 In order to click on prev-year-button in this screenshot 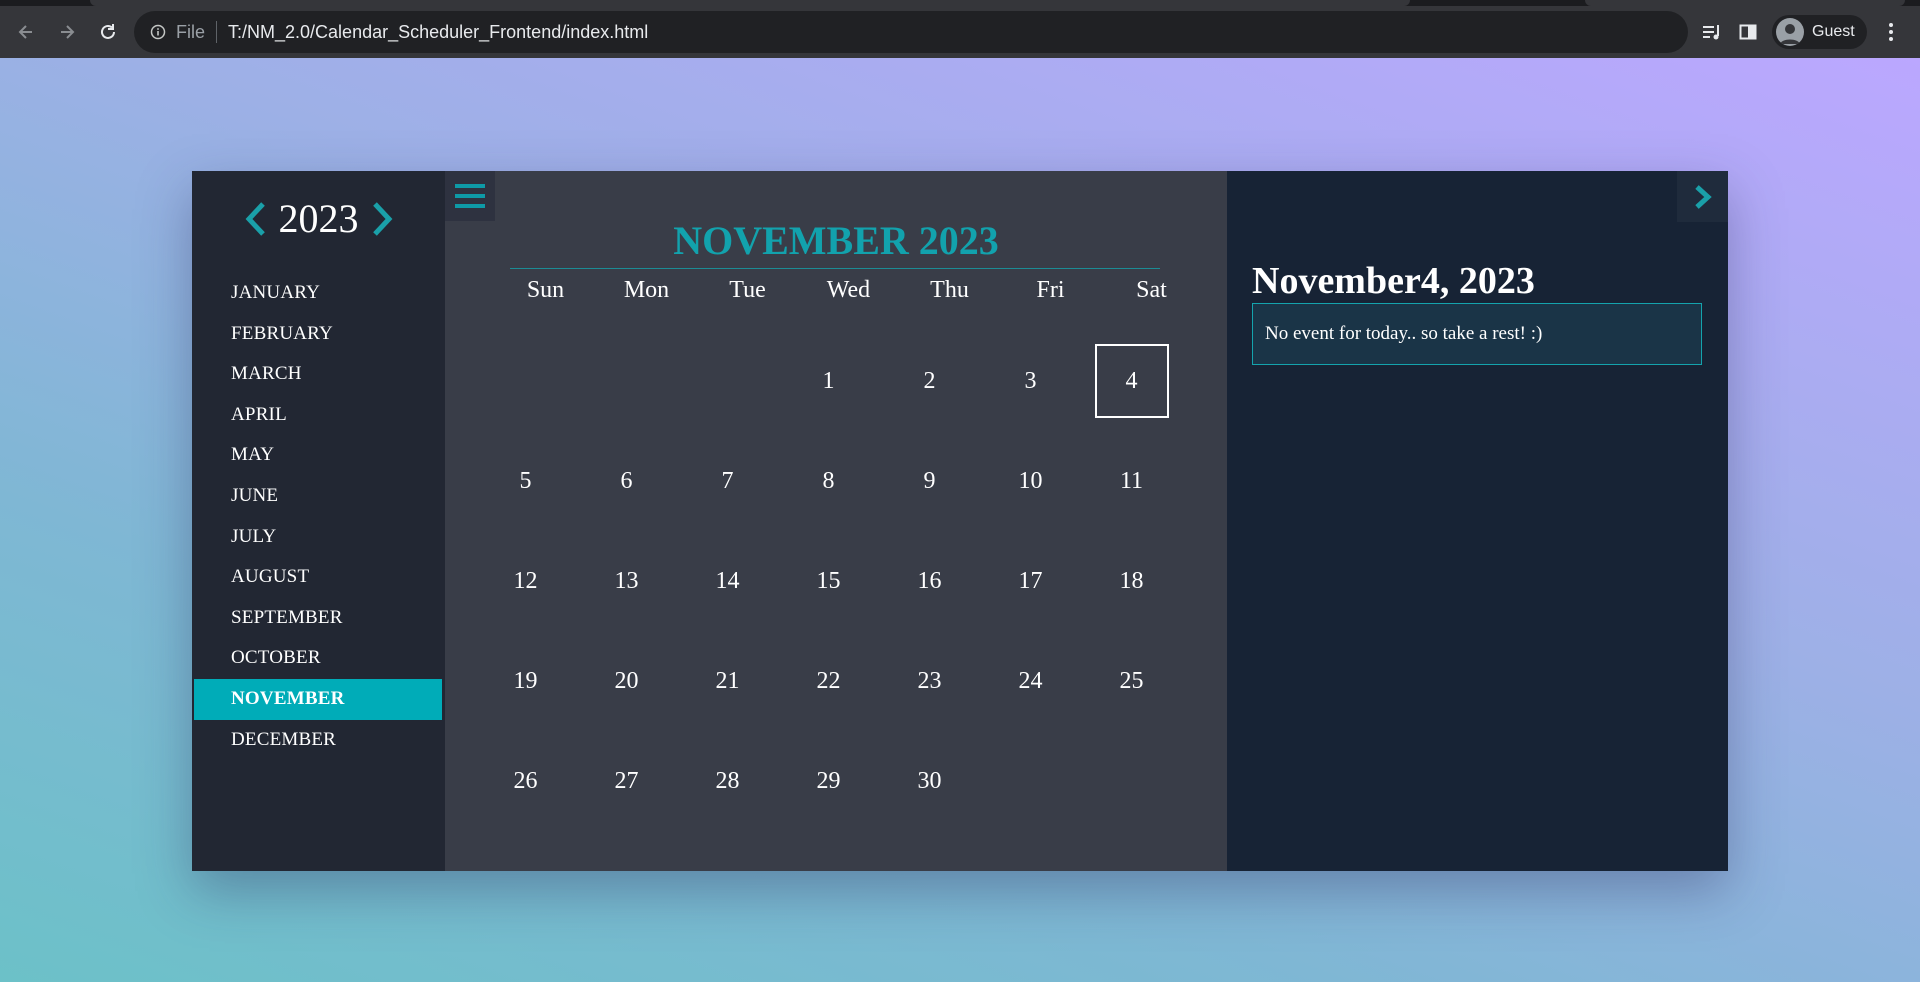, I will do `click(256, 219)`.